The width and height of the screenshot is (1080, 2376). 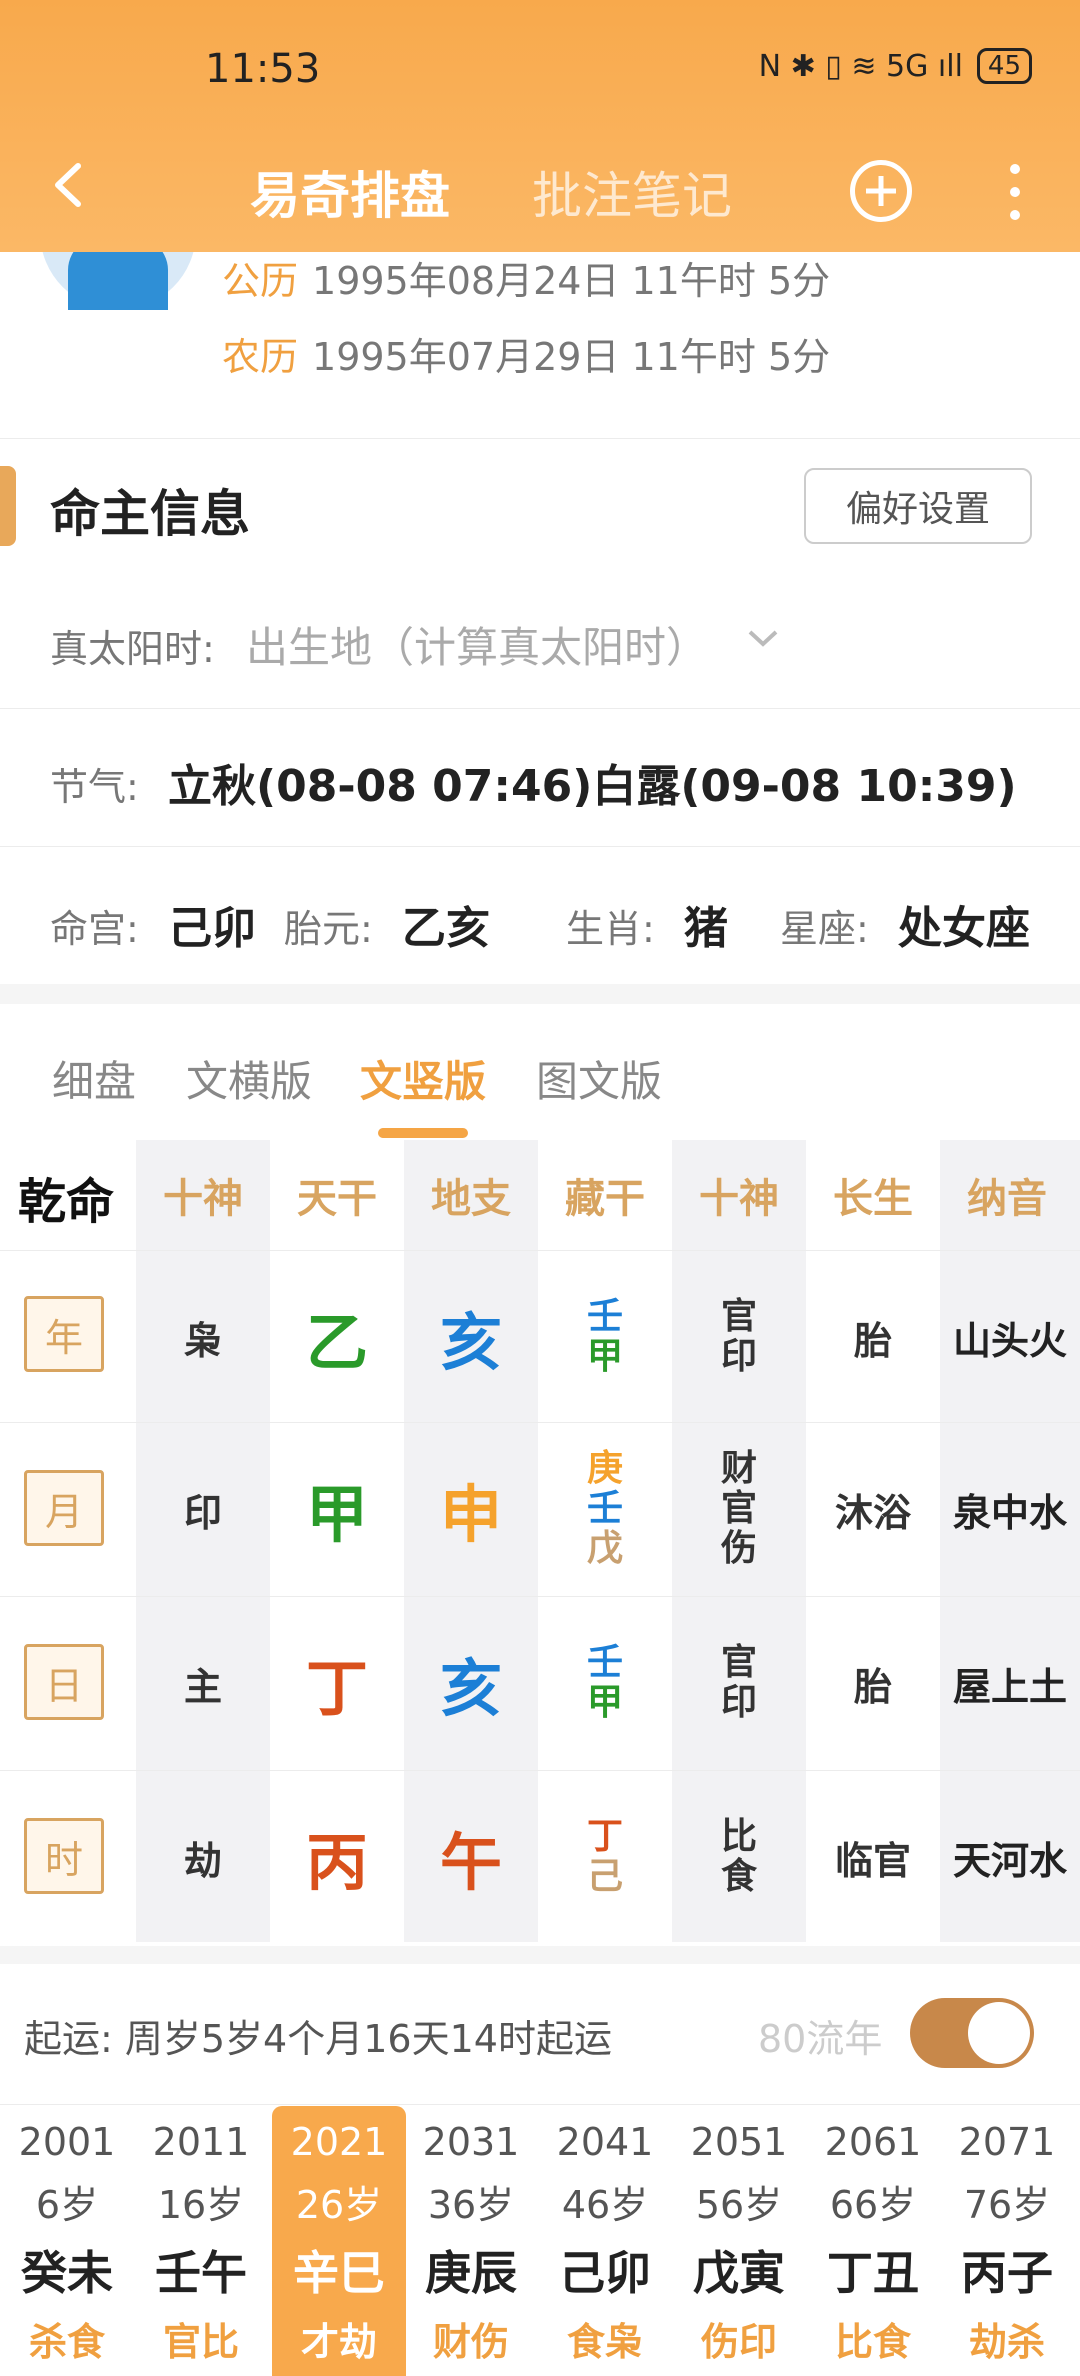 What do you see at coordinates (336, 1688) in the screenshot?
I see `table-cell: 丁` at bounding box center [336, 1688].